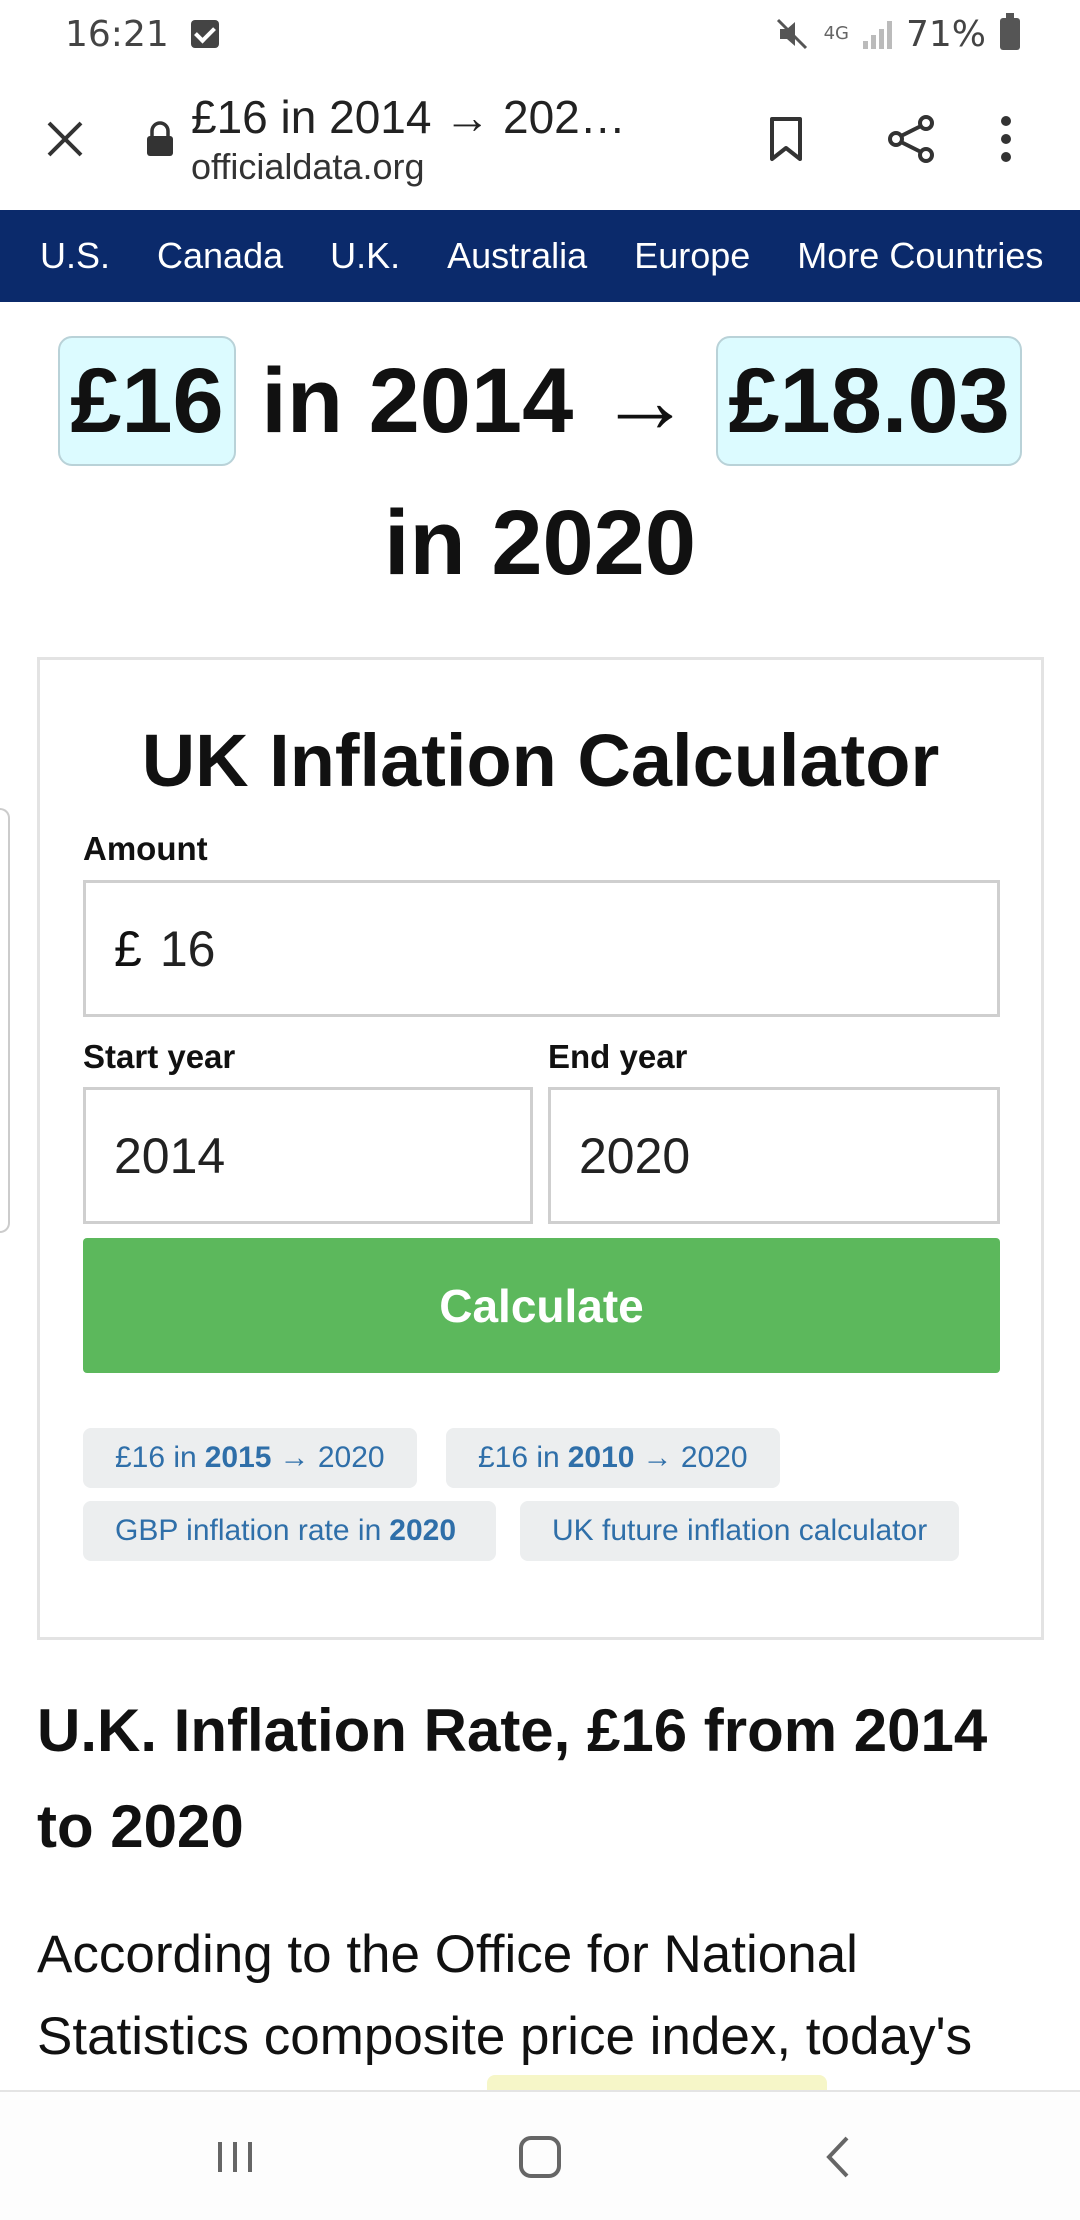 This screenshot has width=1080, height=2220. I want to click on chip-prefix: GBP inflation rate in, so click(248, 1530).